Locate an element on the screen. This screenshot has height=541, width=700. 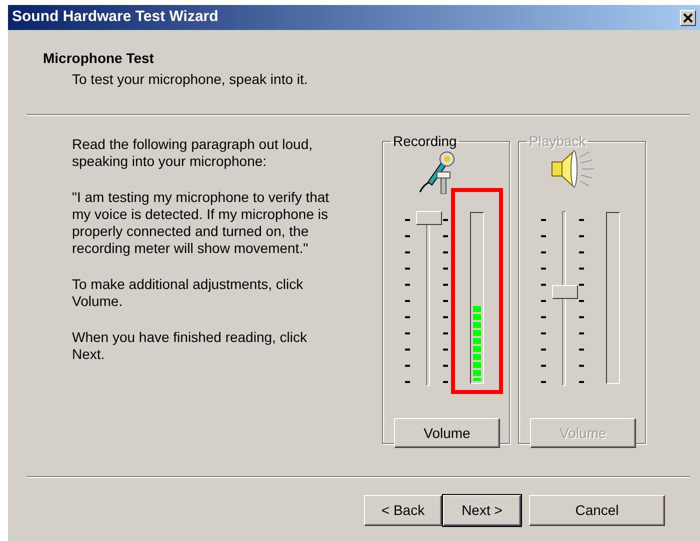
page-subtitle: To test your microphone, speak into it. is located at coordinates (190, 79).